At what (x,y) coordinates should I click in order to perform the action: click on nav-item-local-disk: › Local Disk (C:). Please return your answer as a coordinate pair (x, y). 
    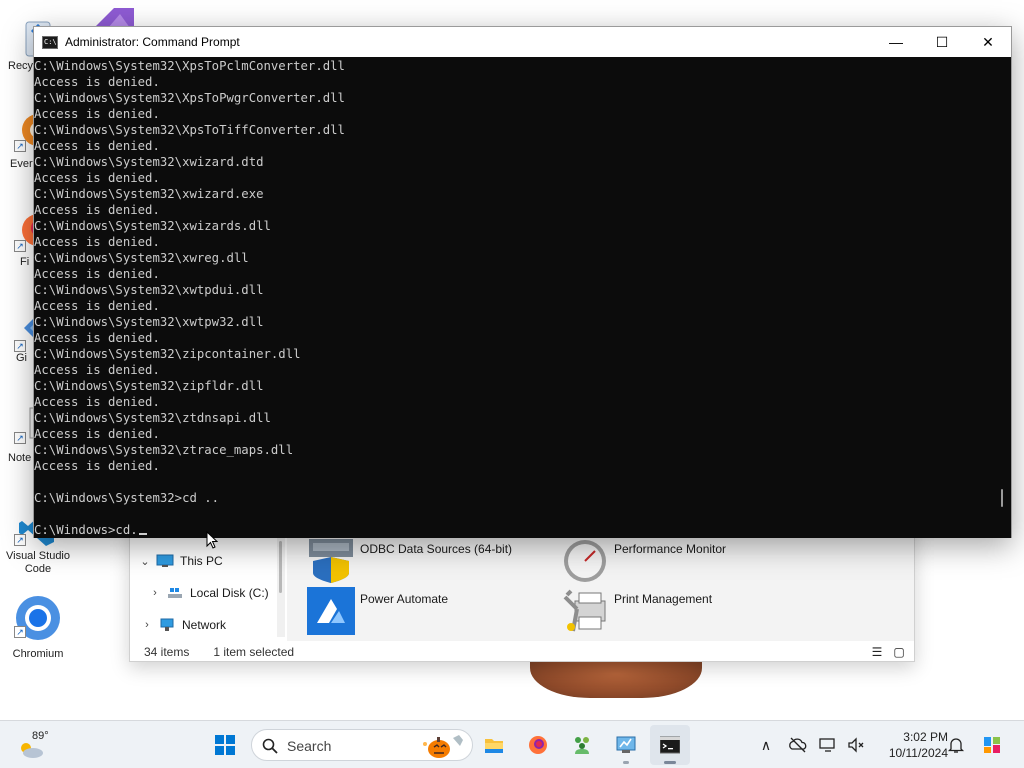
    Looking at the image, I should click on (208, 593).